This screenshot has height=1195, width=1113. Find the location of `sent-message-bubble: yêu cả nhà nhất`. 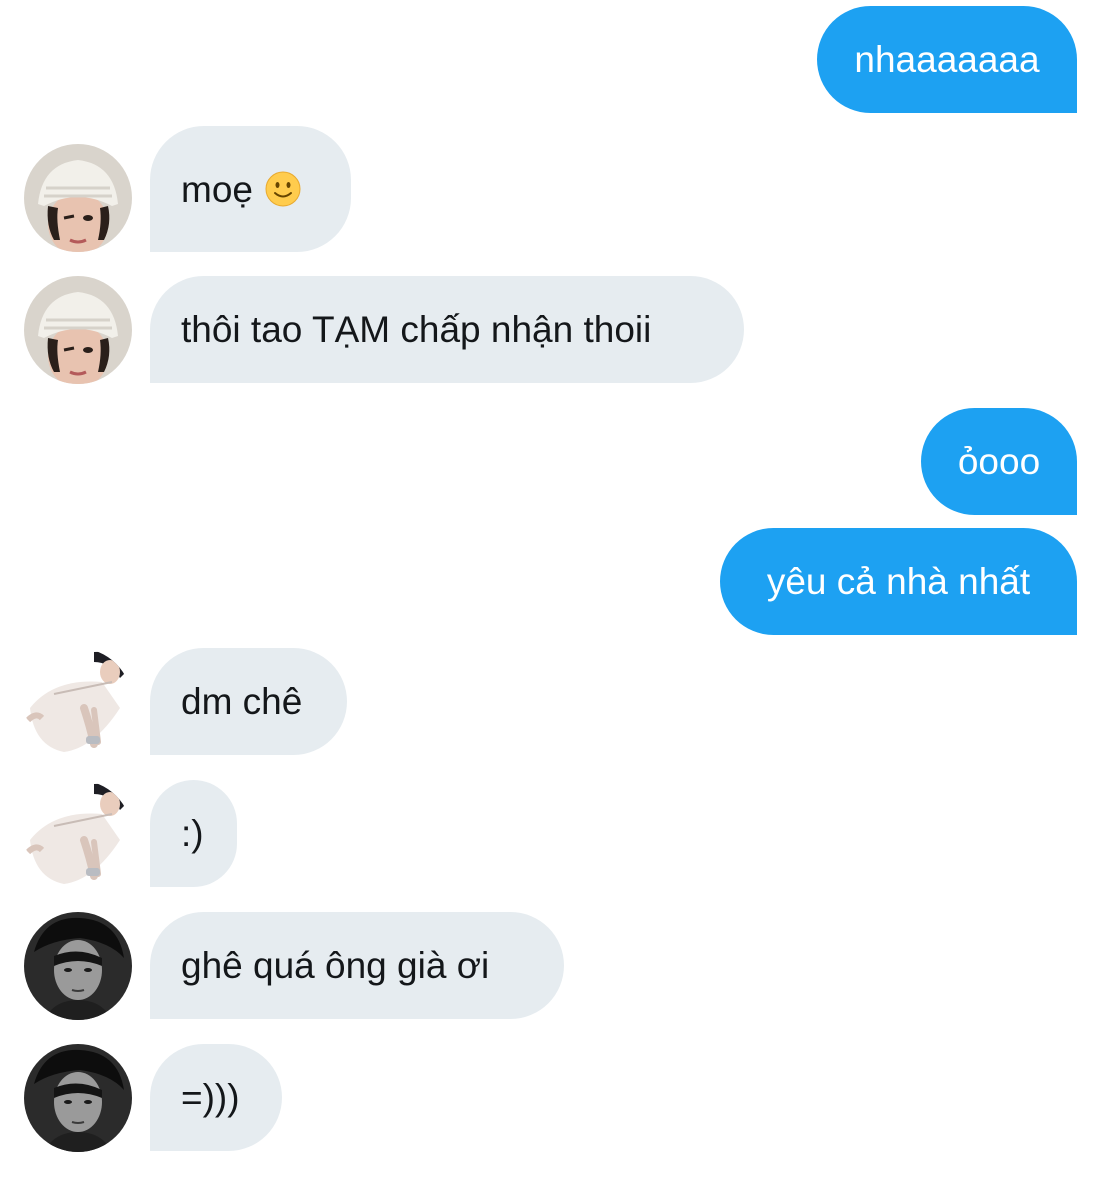

sent-message-bubble: yêu cả nhà nhất is located at coordinates (898, 581).